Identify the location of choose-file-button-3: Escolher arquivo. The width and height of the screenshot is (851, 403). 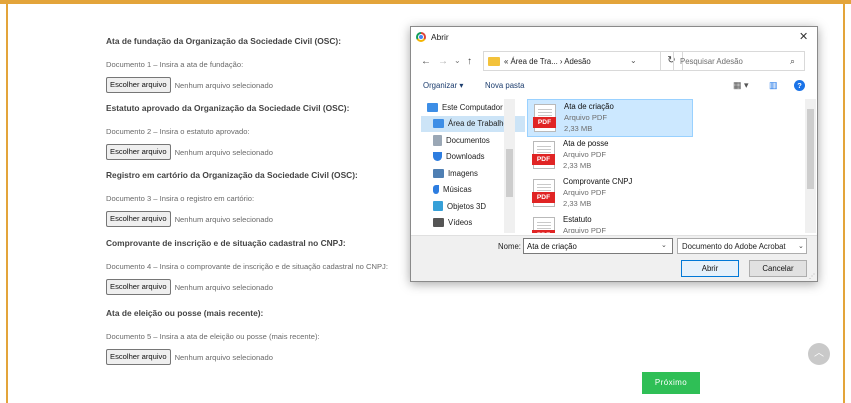
(138, 219).